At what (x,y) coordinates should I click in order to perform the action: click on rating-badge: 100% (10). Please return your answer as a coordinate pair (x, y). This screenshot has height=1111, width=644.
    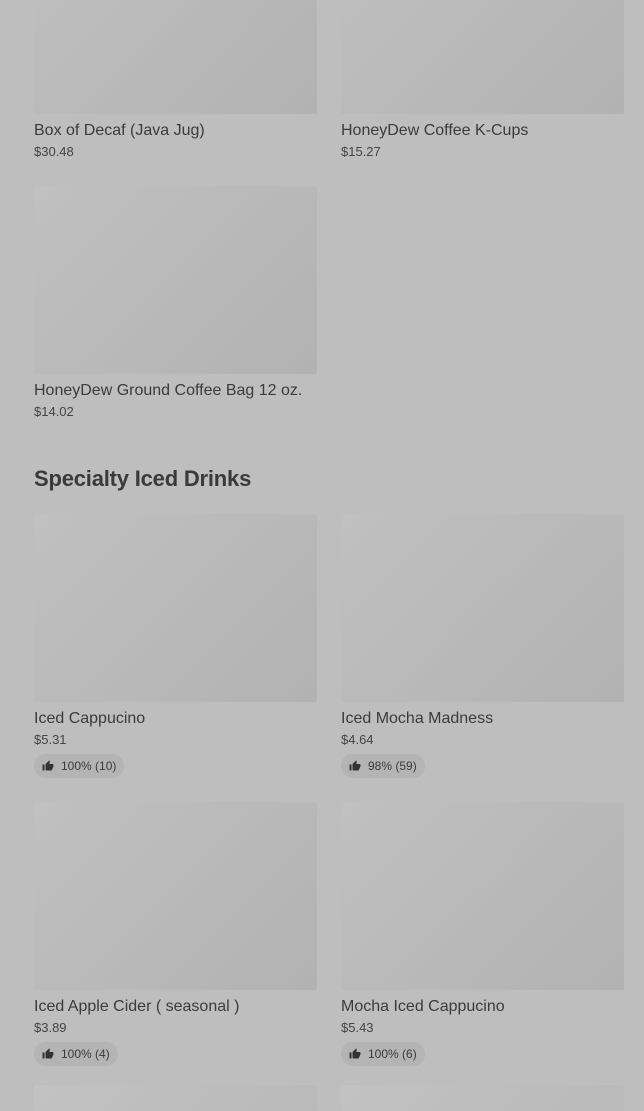
    Looking at the image, I should click on (79, 766).